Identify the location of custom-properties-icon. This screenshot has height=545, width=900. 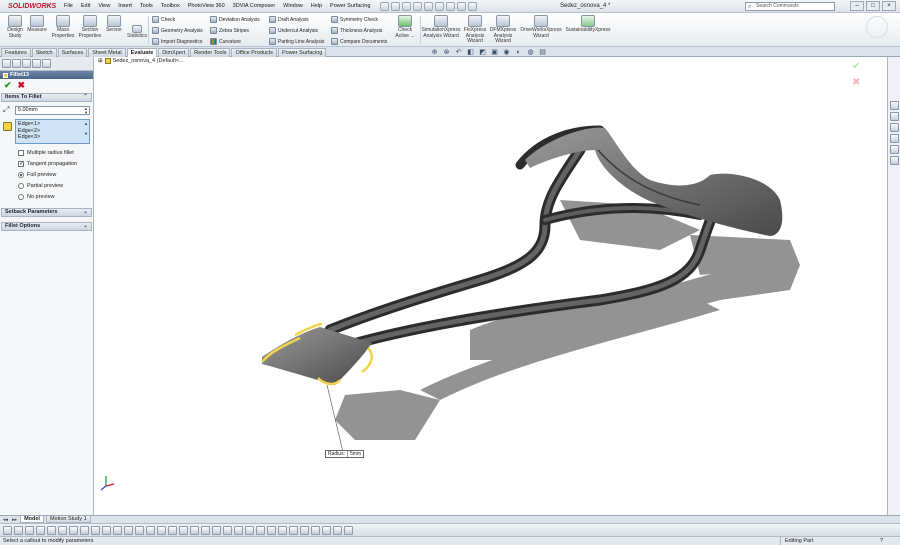
(894, 160).